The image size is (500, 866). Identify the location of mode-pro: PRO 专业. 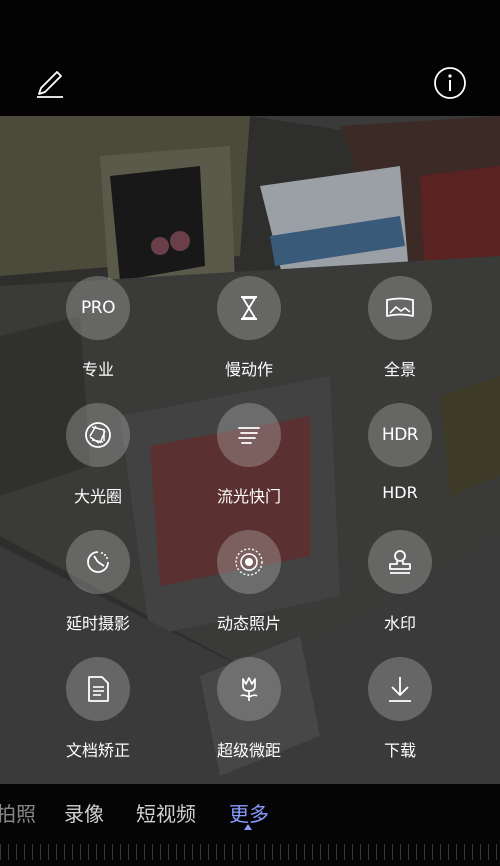
(99, 331).